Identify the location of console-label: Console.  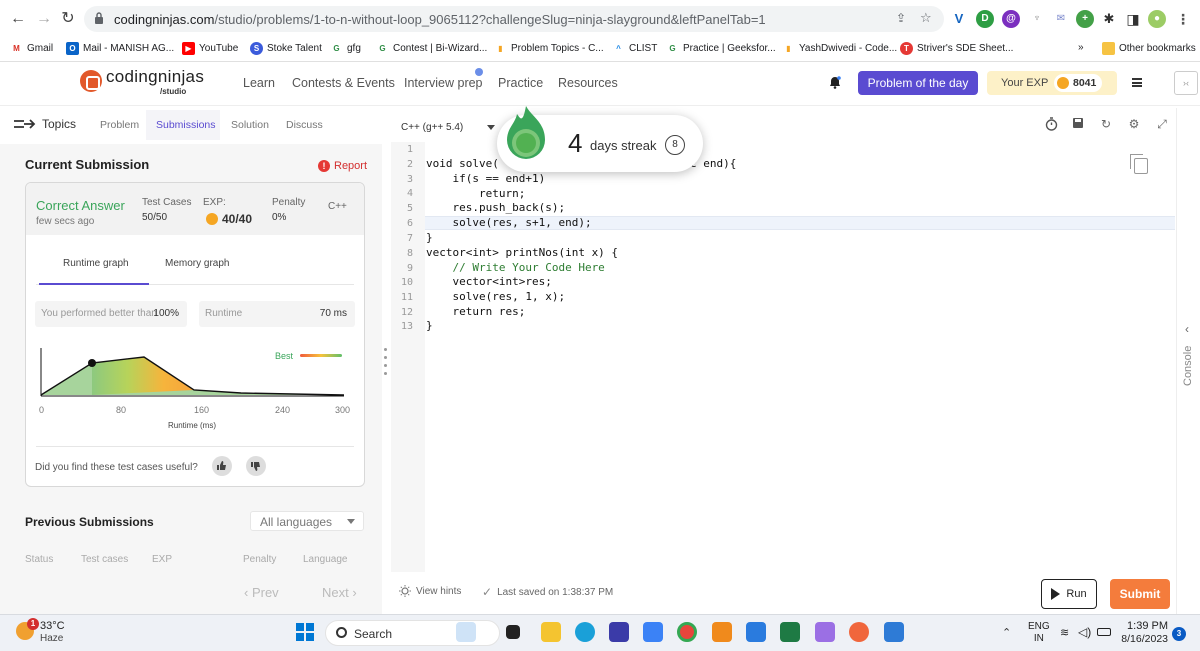
(1188, 366).